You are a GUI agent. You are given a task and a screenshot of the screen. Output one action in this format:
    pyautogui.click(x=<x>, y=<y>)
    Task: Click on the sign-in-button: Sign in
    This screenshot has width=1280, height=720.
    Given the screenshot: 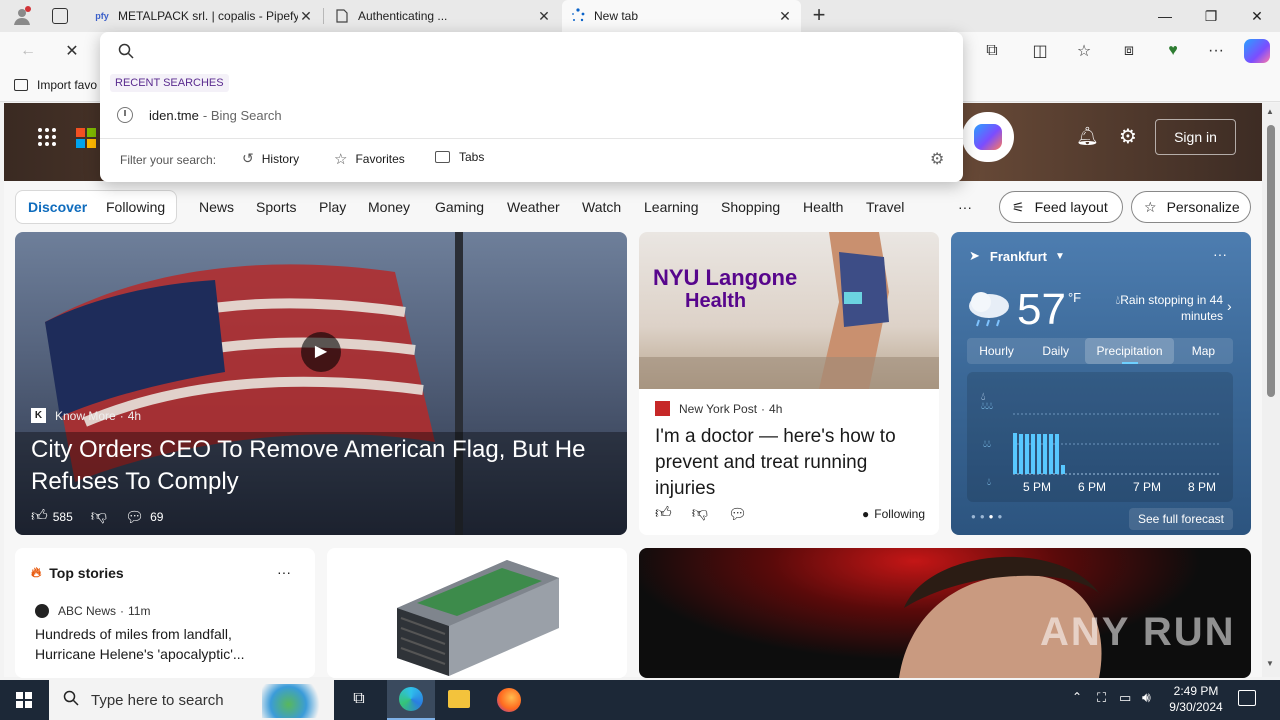 What is the action you would take?
    pyautogui.click(x=1195, y=137)
    